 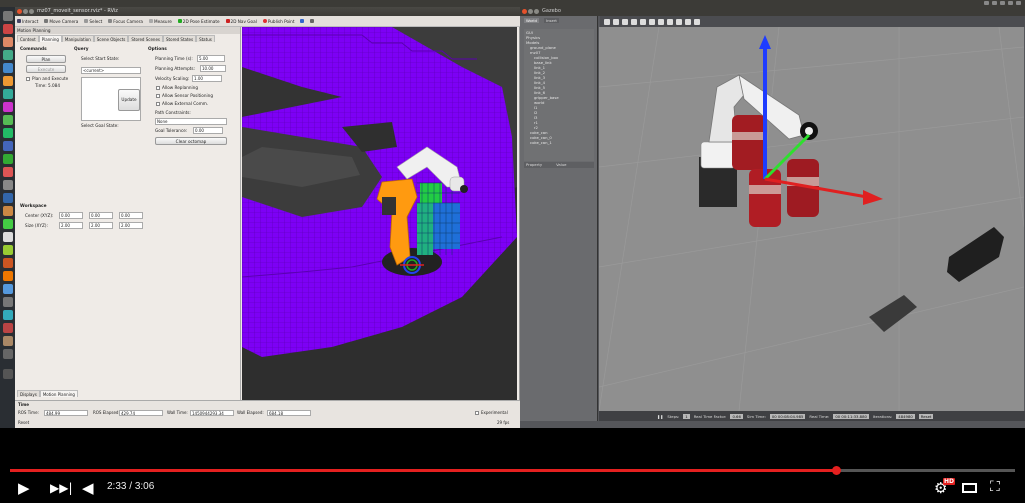 I want to click on screenshot-icon, so click(x=697, y=21).